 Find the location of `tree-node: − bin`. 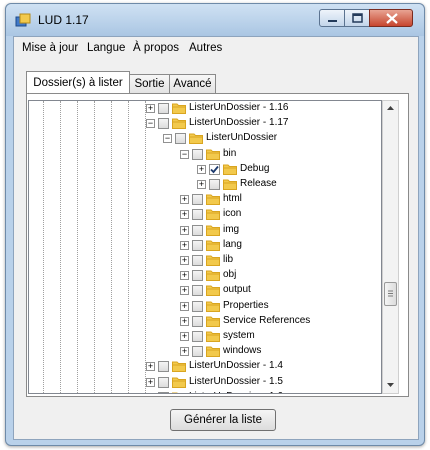

tree-node: − bin is located at coordinates (205, 154).